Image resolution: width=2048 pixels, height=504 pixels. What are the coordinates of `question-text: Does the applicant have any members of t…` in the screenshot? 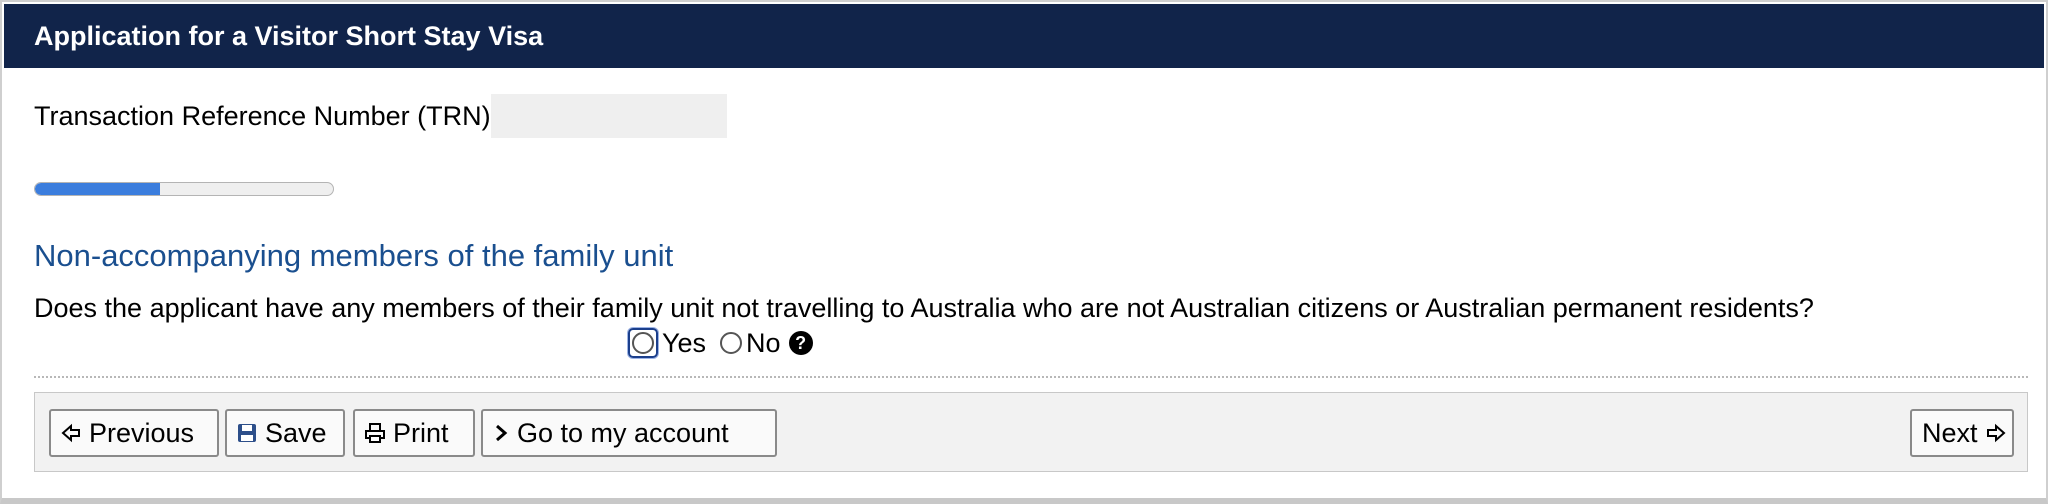 It's located at (924, 308).